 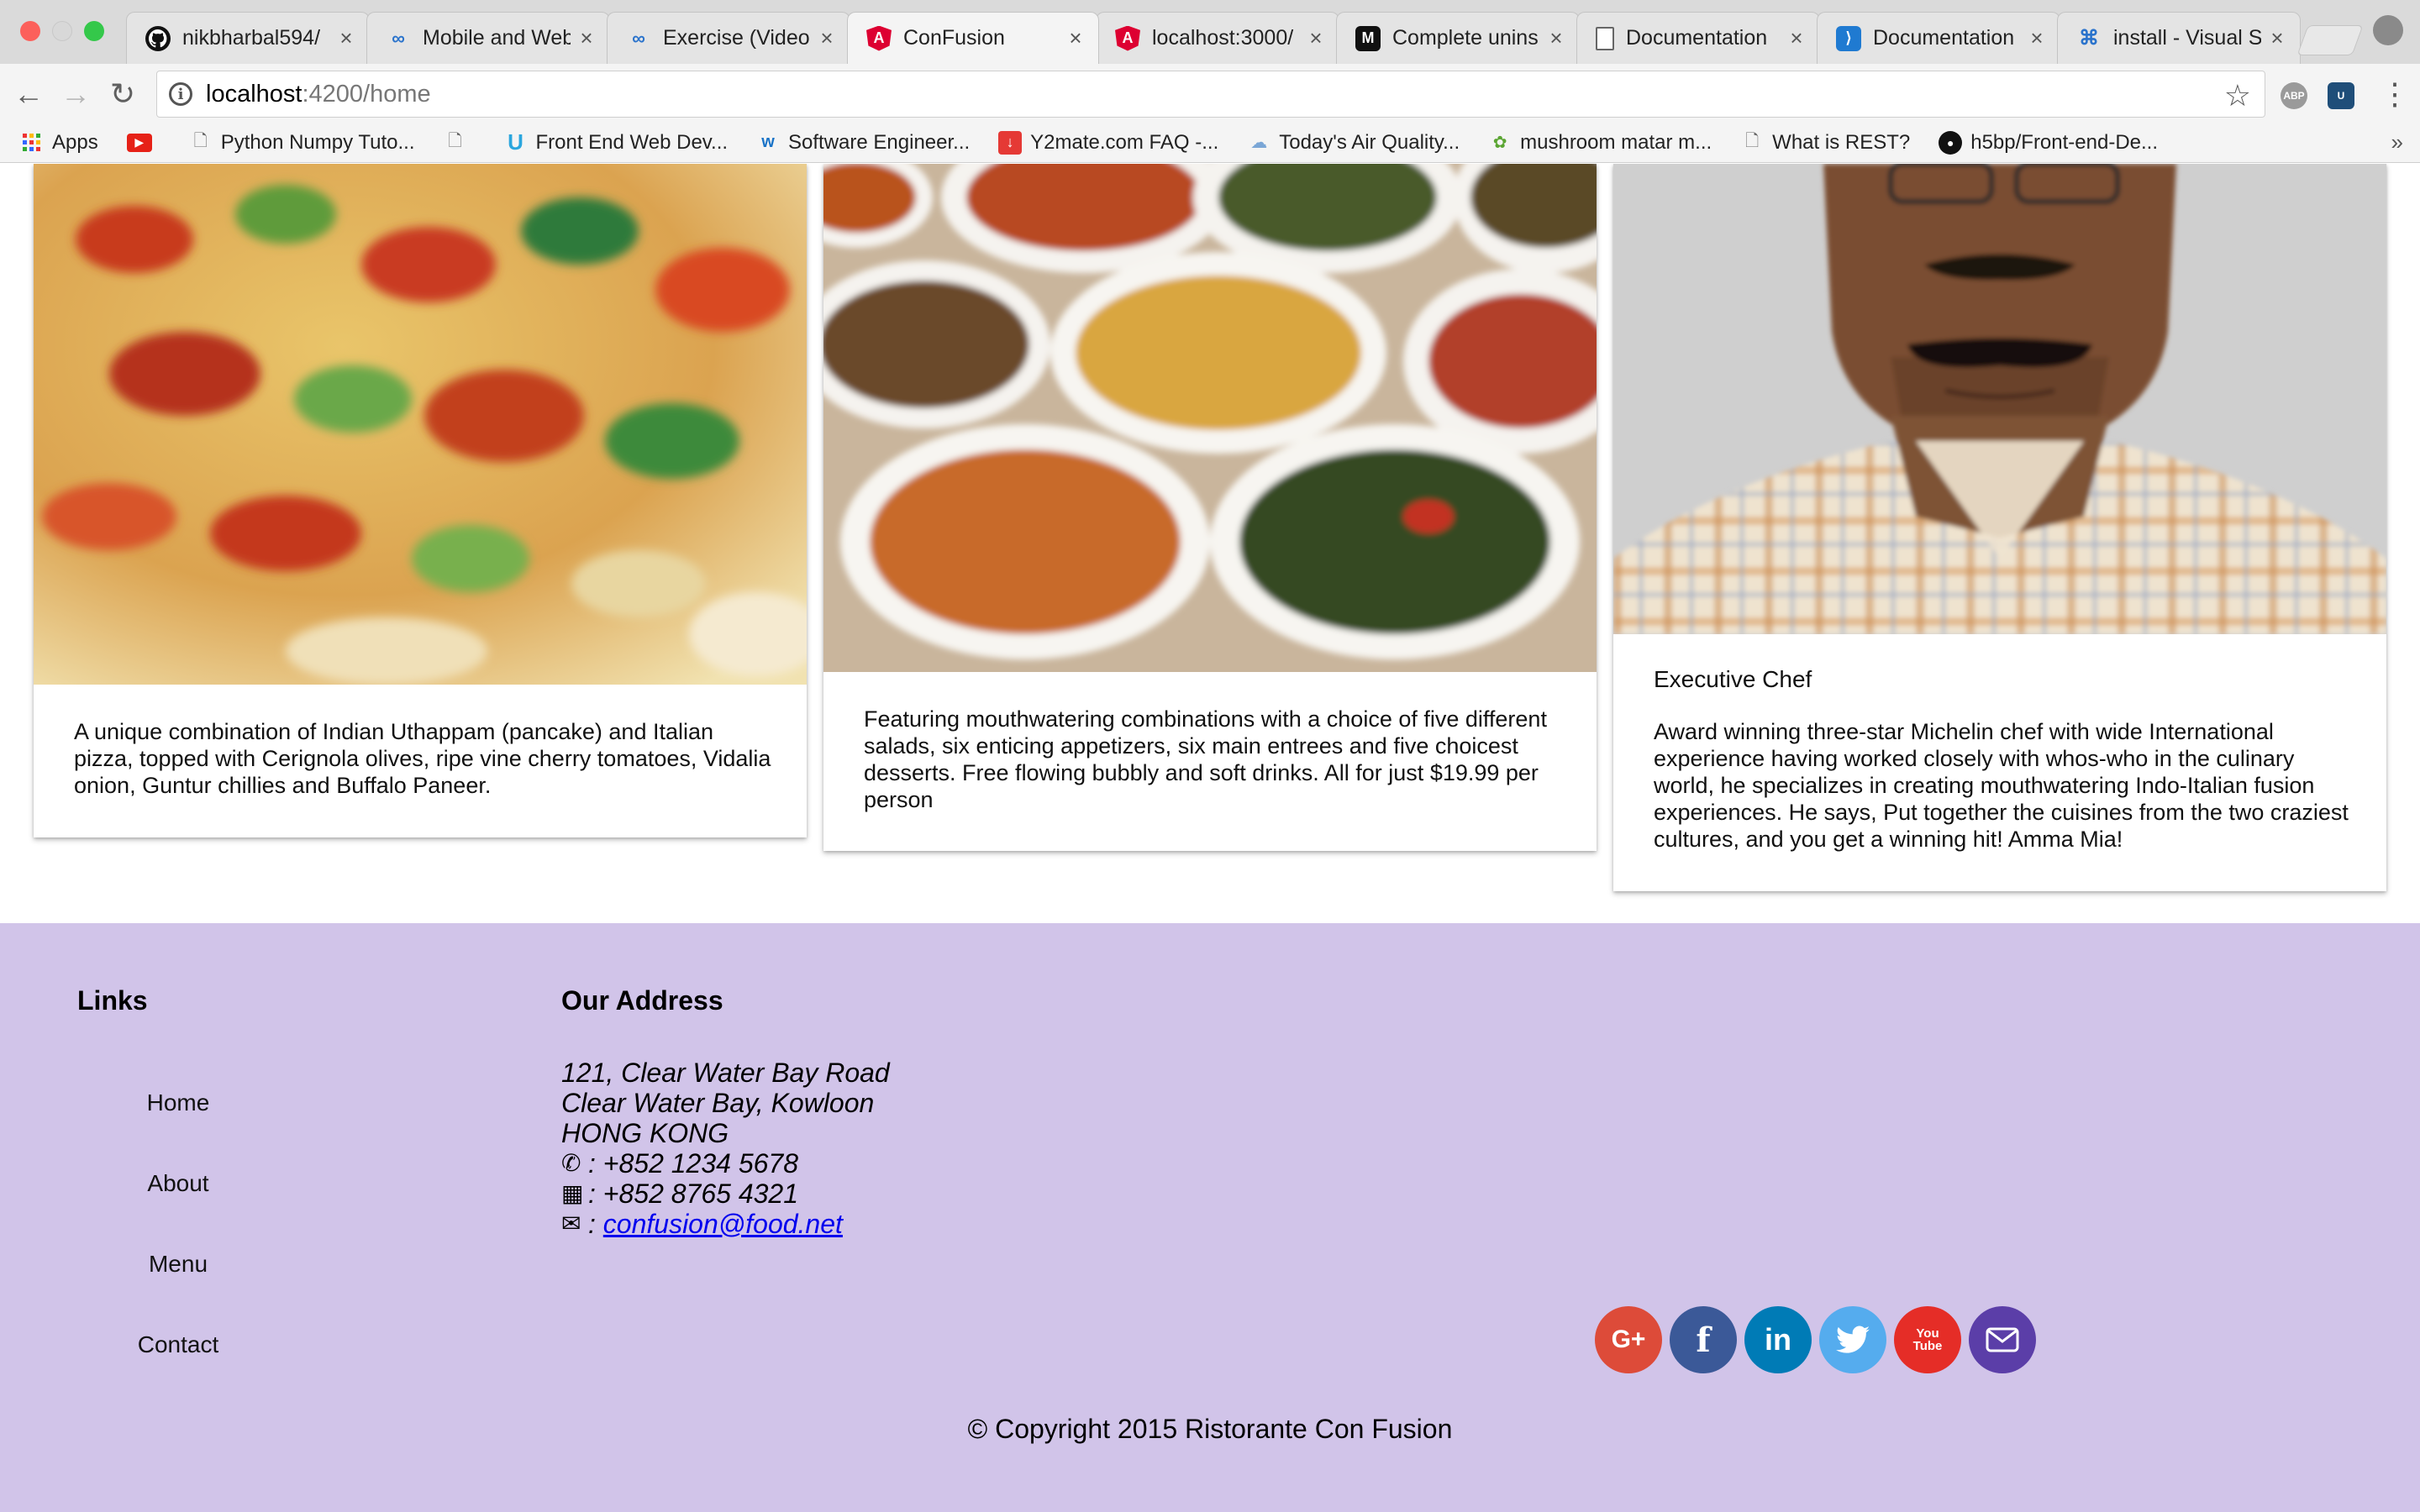 I want to click on youtube-icon: You Tube, so click(x=1927, y=1339).